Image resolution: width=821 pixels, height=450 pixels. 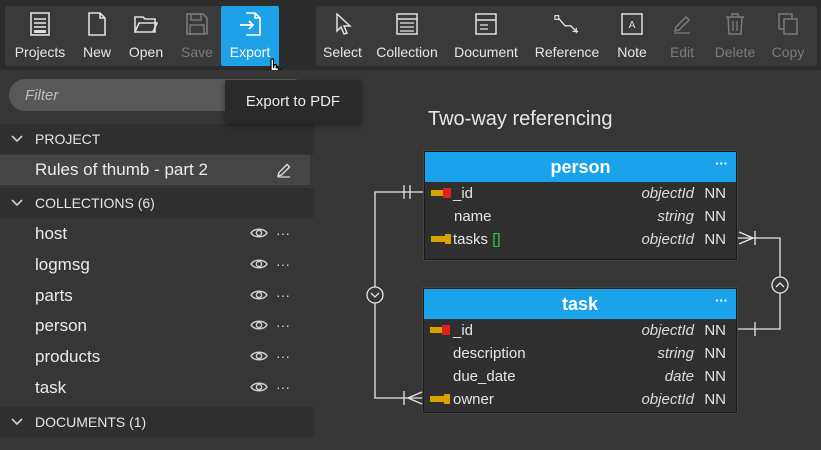 I want to click on note-icon: A, so click(x=632, y=24).